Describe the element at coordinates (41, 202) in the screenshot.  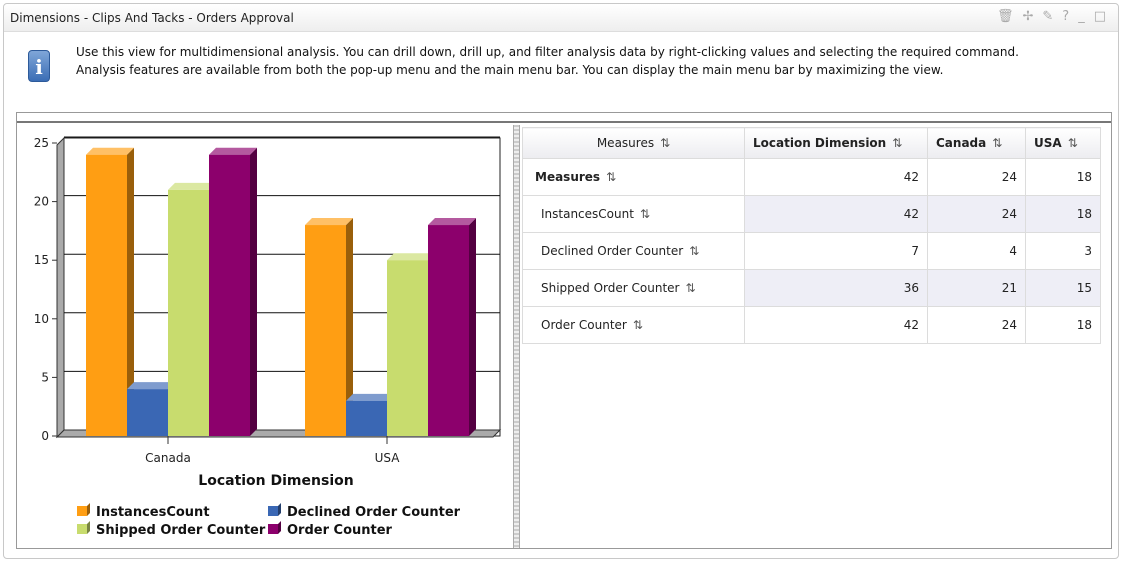
I see `y-tick-label: 20` at that location.